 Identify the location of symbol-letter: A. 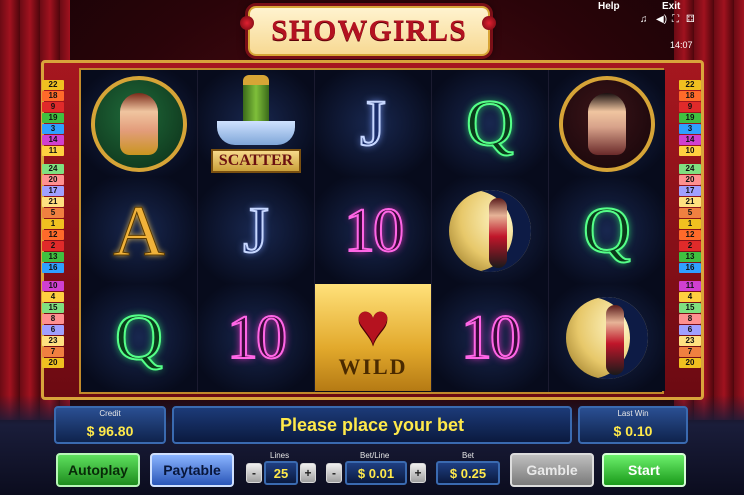
(139, 230).